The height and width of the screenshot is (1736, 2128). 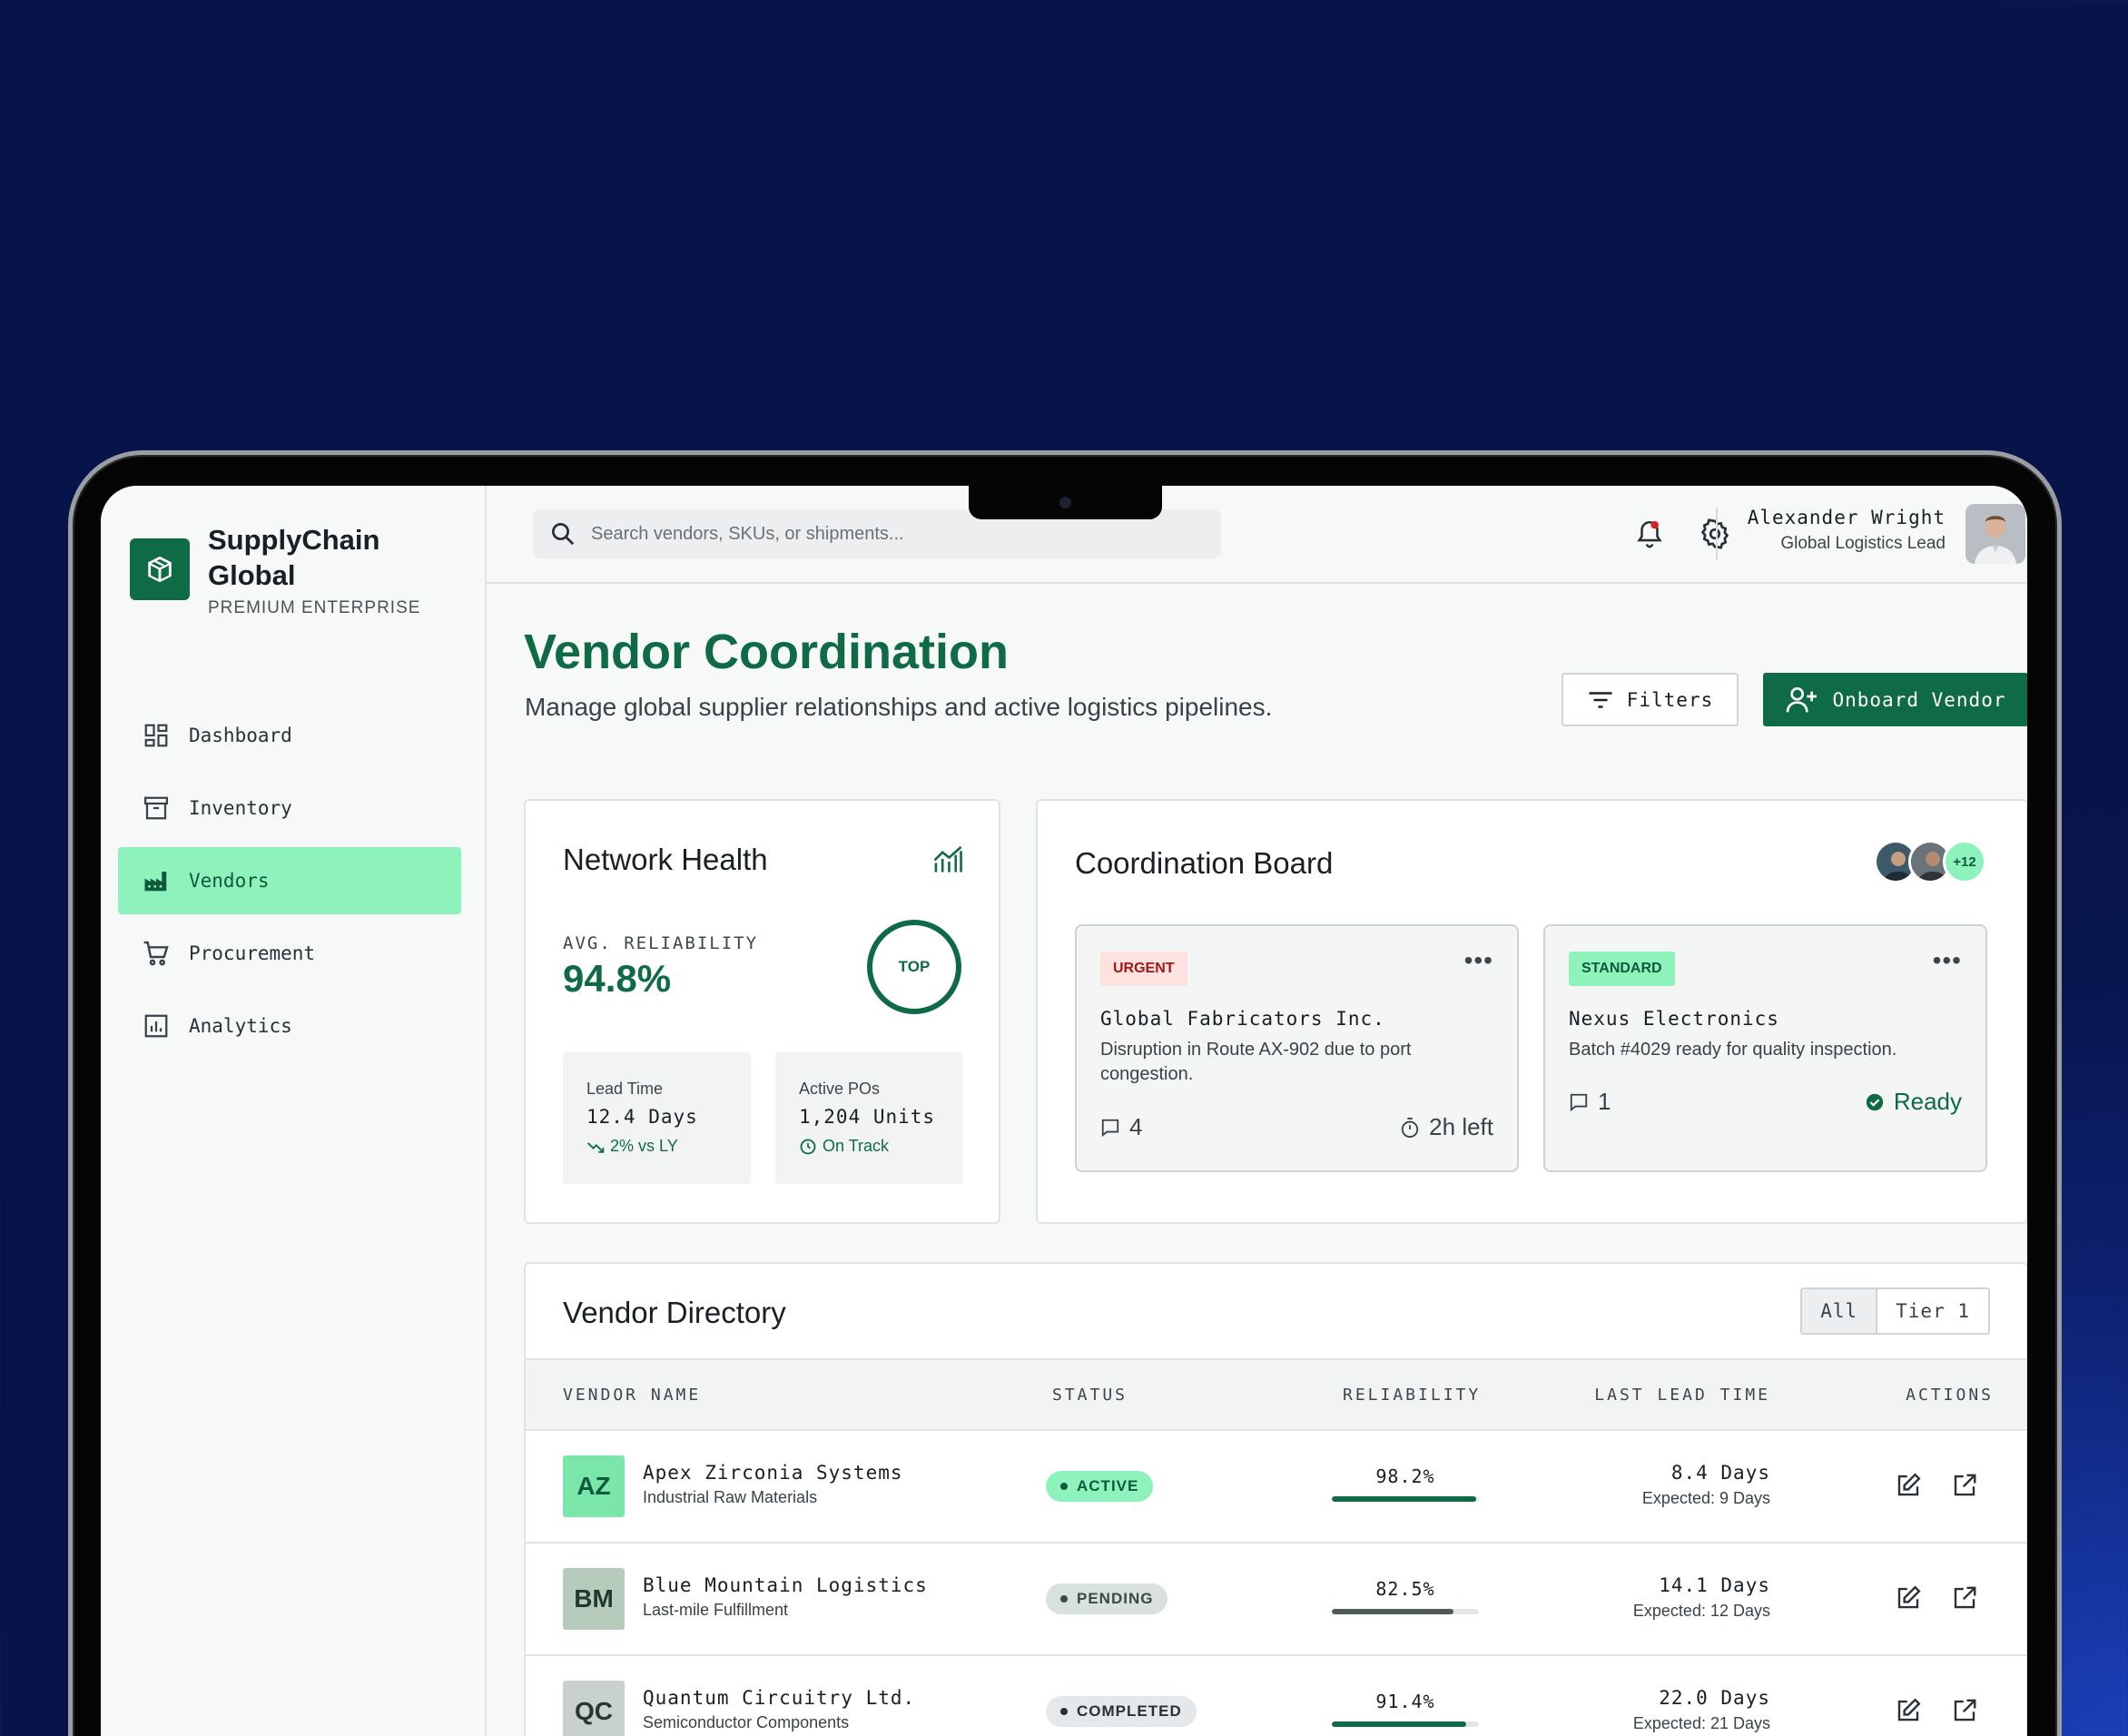 I want to click on filters-label: Filters, so click(x=1670, y=699).